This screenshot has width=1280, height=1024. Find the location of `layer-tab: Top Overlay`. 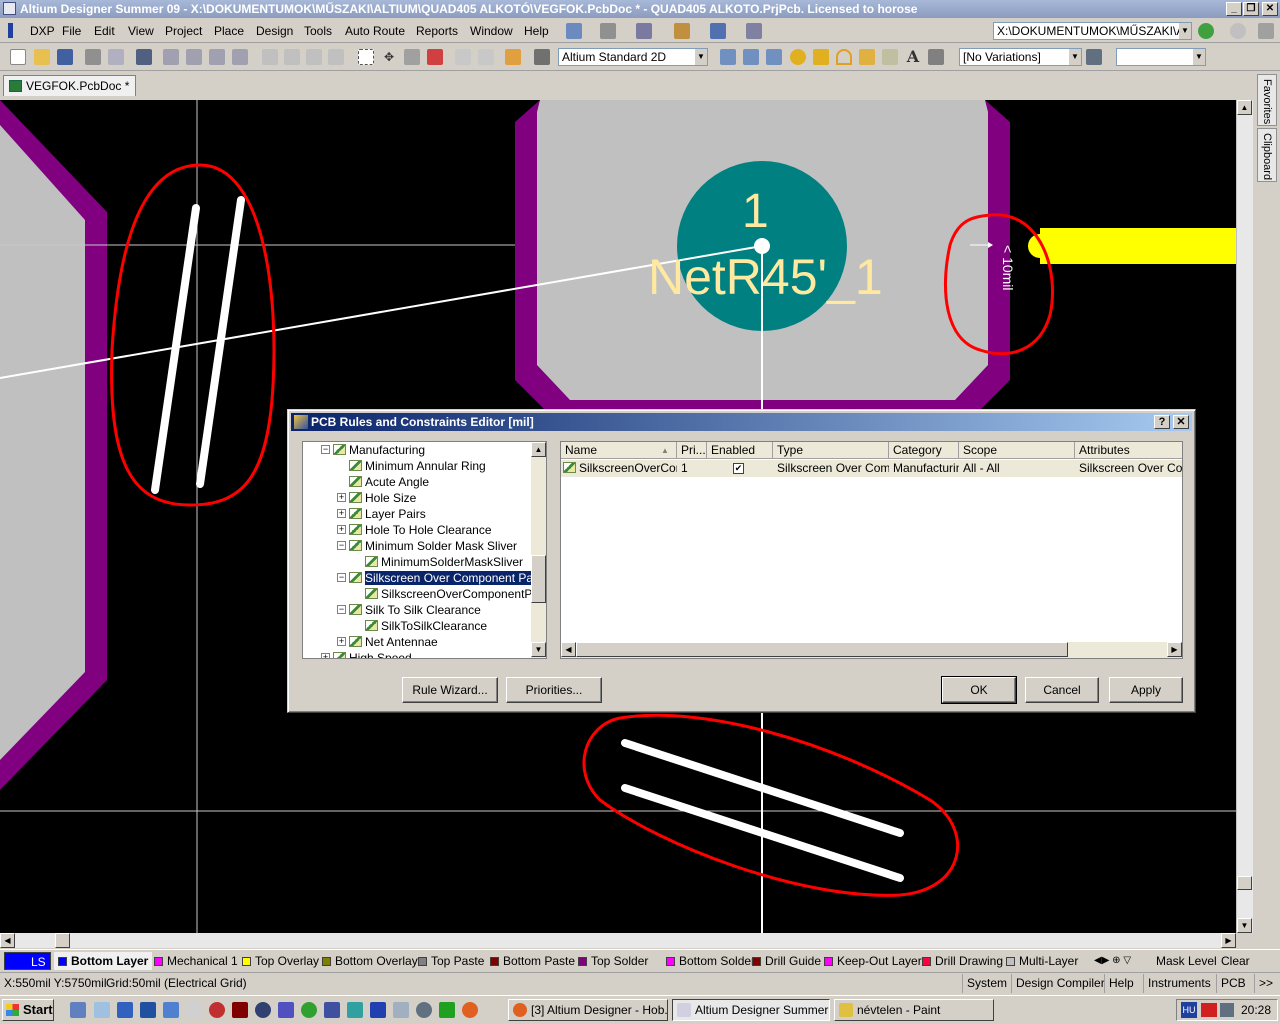

layer-tab: Top Overlay is located at coordinates (280, 961).